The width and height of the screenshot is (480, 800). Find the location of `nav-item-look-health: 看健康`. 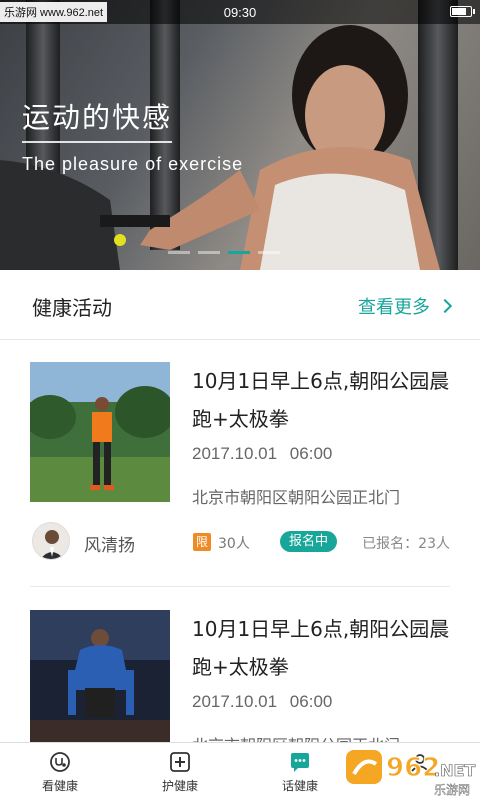

nav-item-look-health: 看健康 is located at coordinates (60, 771).